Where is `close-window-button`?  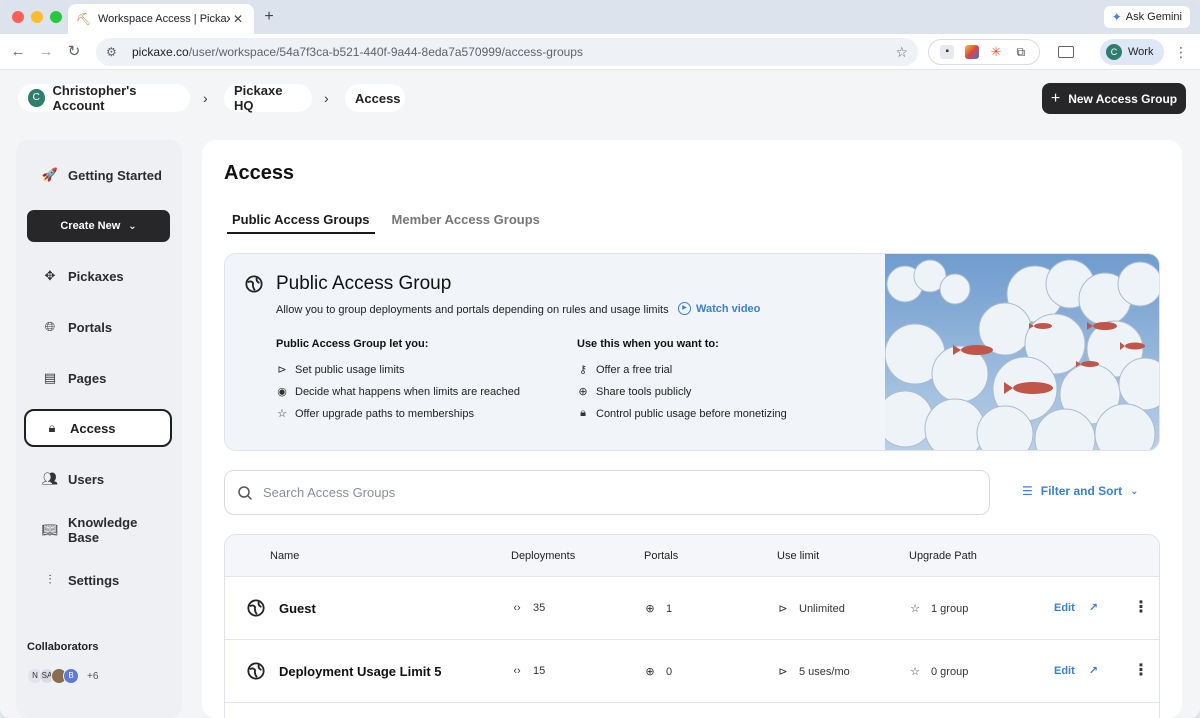 close-window-button is located at coordinates (18, 17).